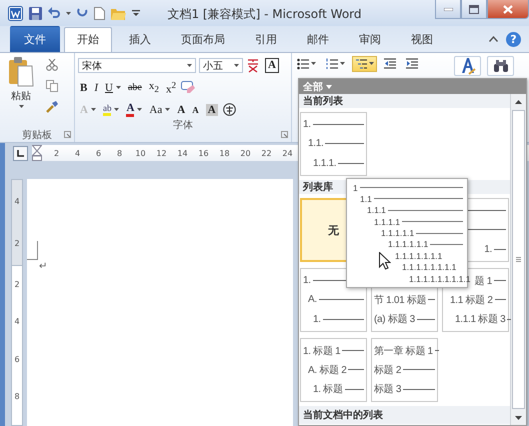 The width and height of the screenshot is (529, 426). What do you see at coordinates (113, 88) in the screenshot?
I see `format-button: U` at bounding box center [113, 88].